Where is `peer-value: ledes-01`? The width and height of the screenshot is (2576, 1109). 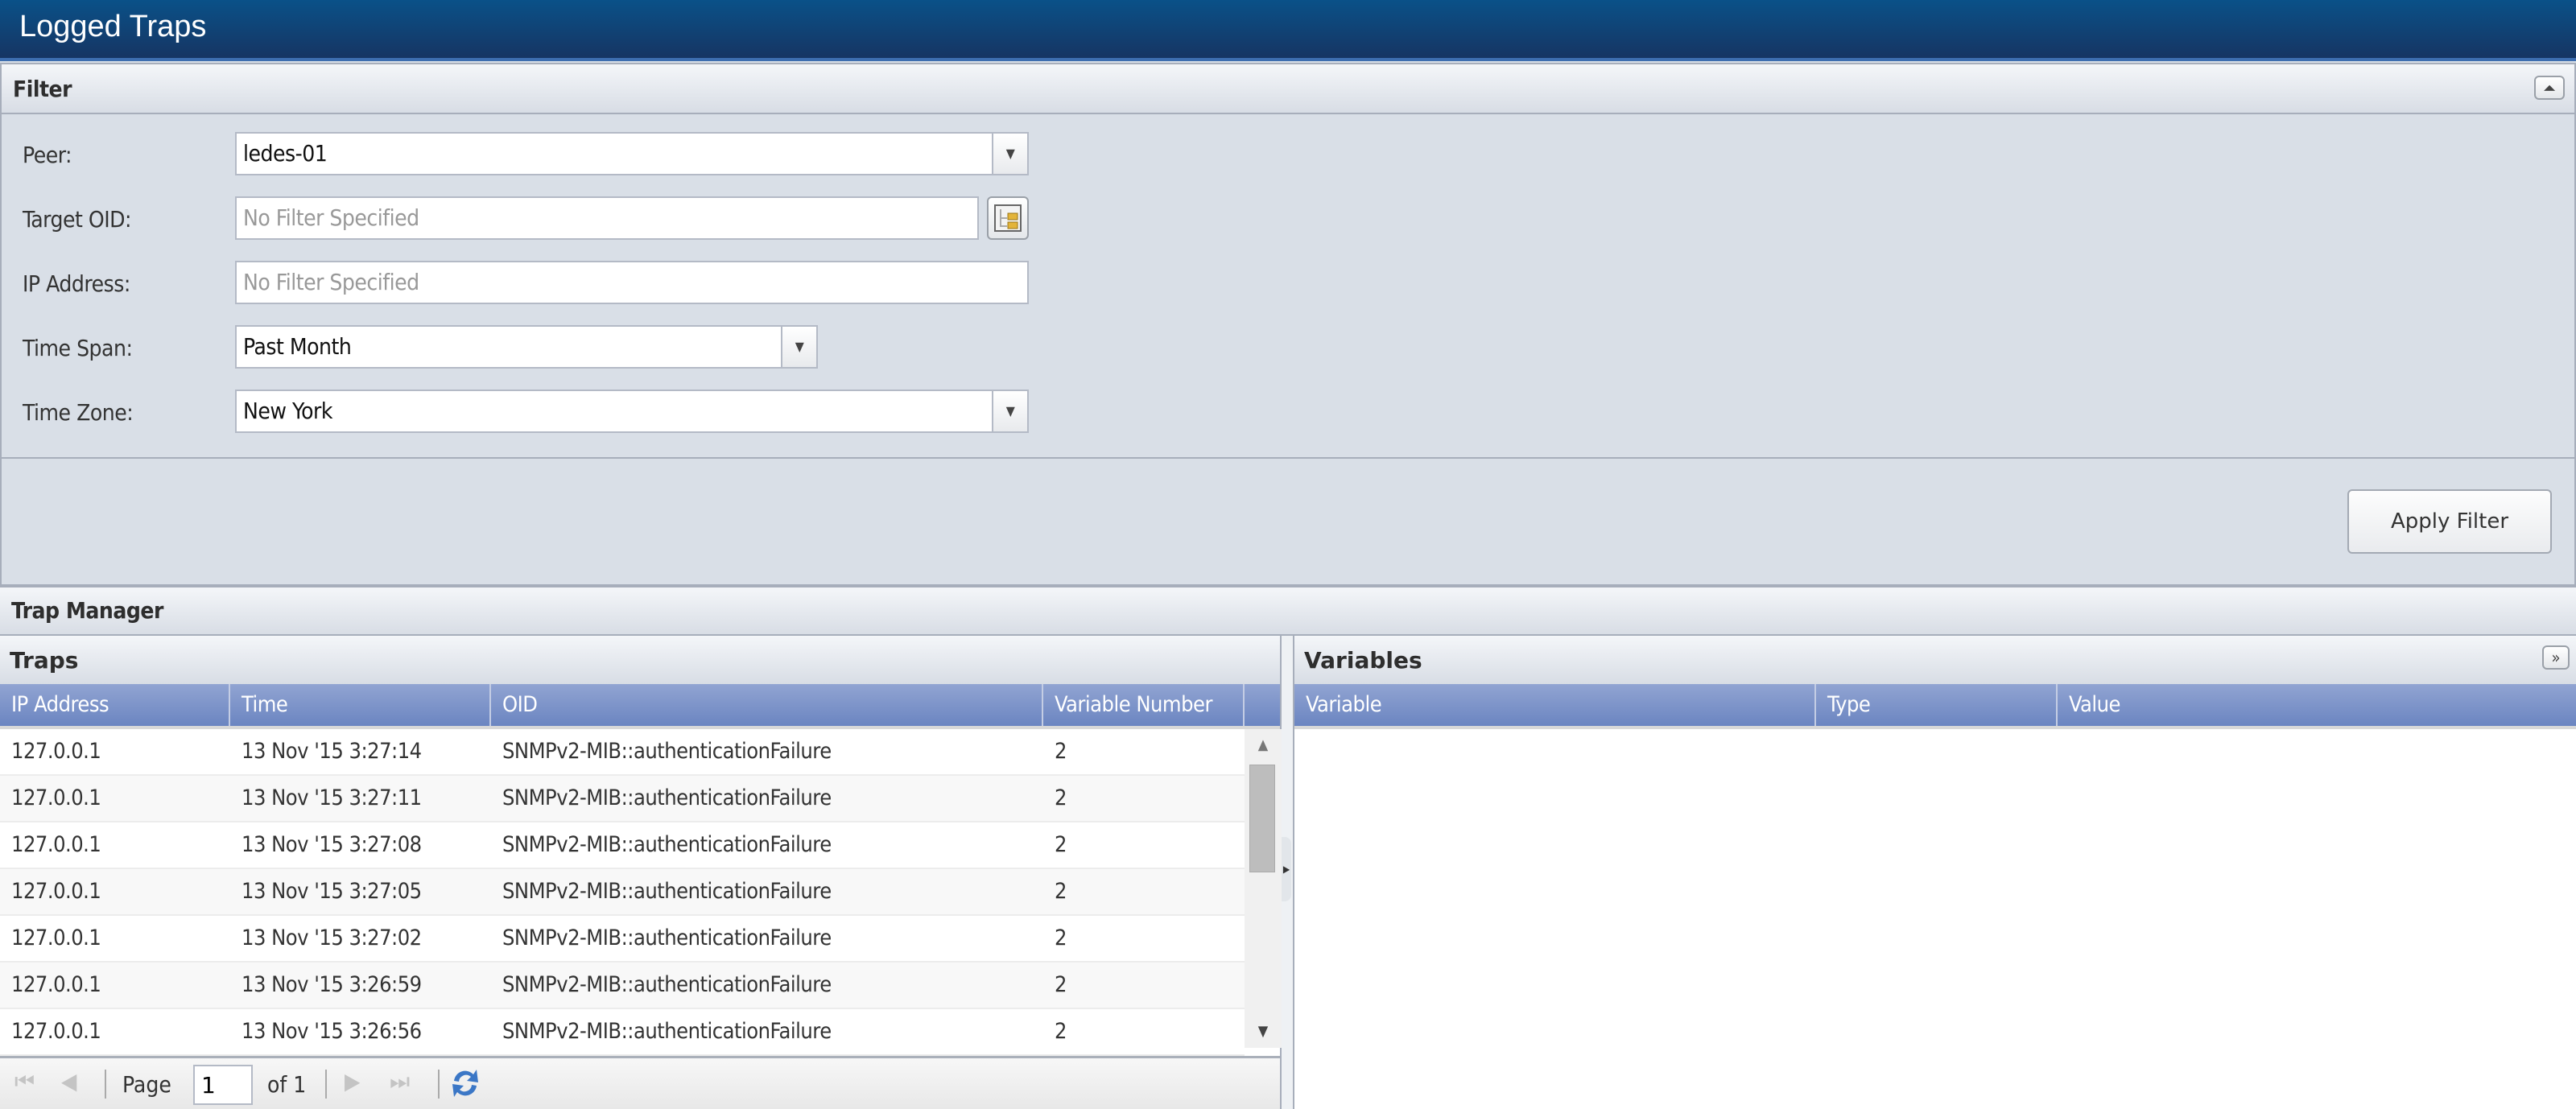 peer-value: ledes-01 is located at coordinates (285, 153).